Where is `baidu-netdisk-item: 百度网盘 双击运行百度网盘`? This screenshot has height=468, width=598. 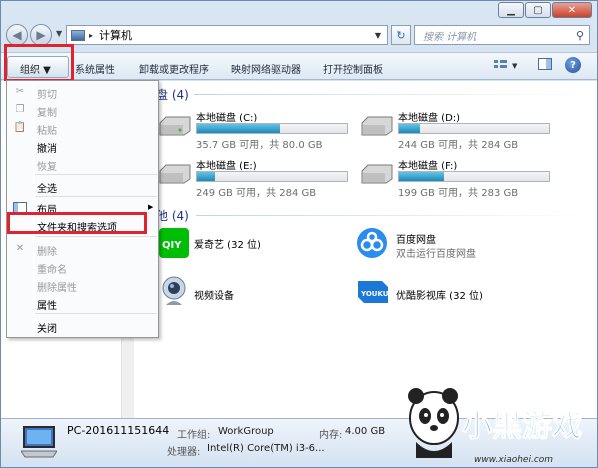 baidu-netdisk-item: 百度网盘 双击运行百度网盘 is located at coordinates (471, 247).